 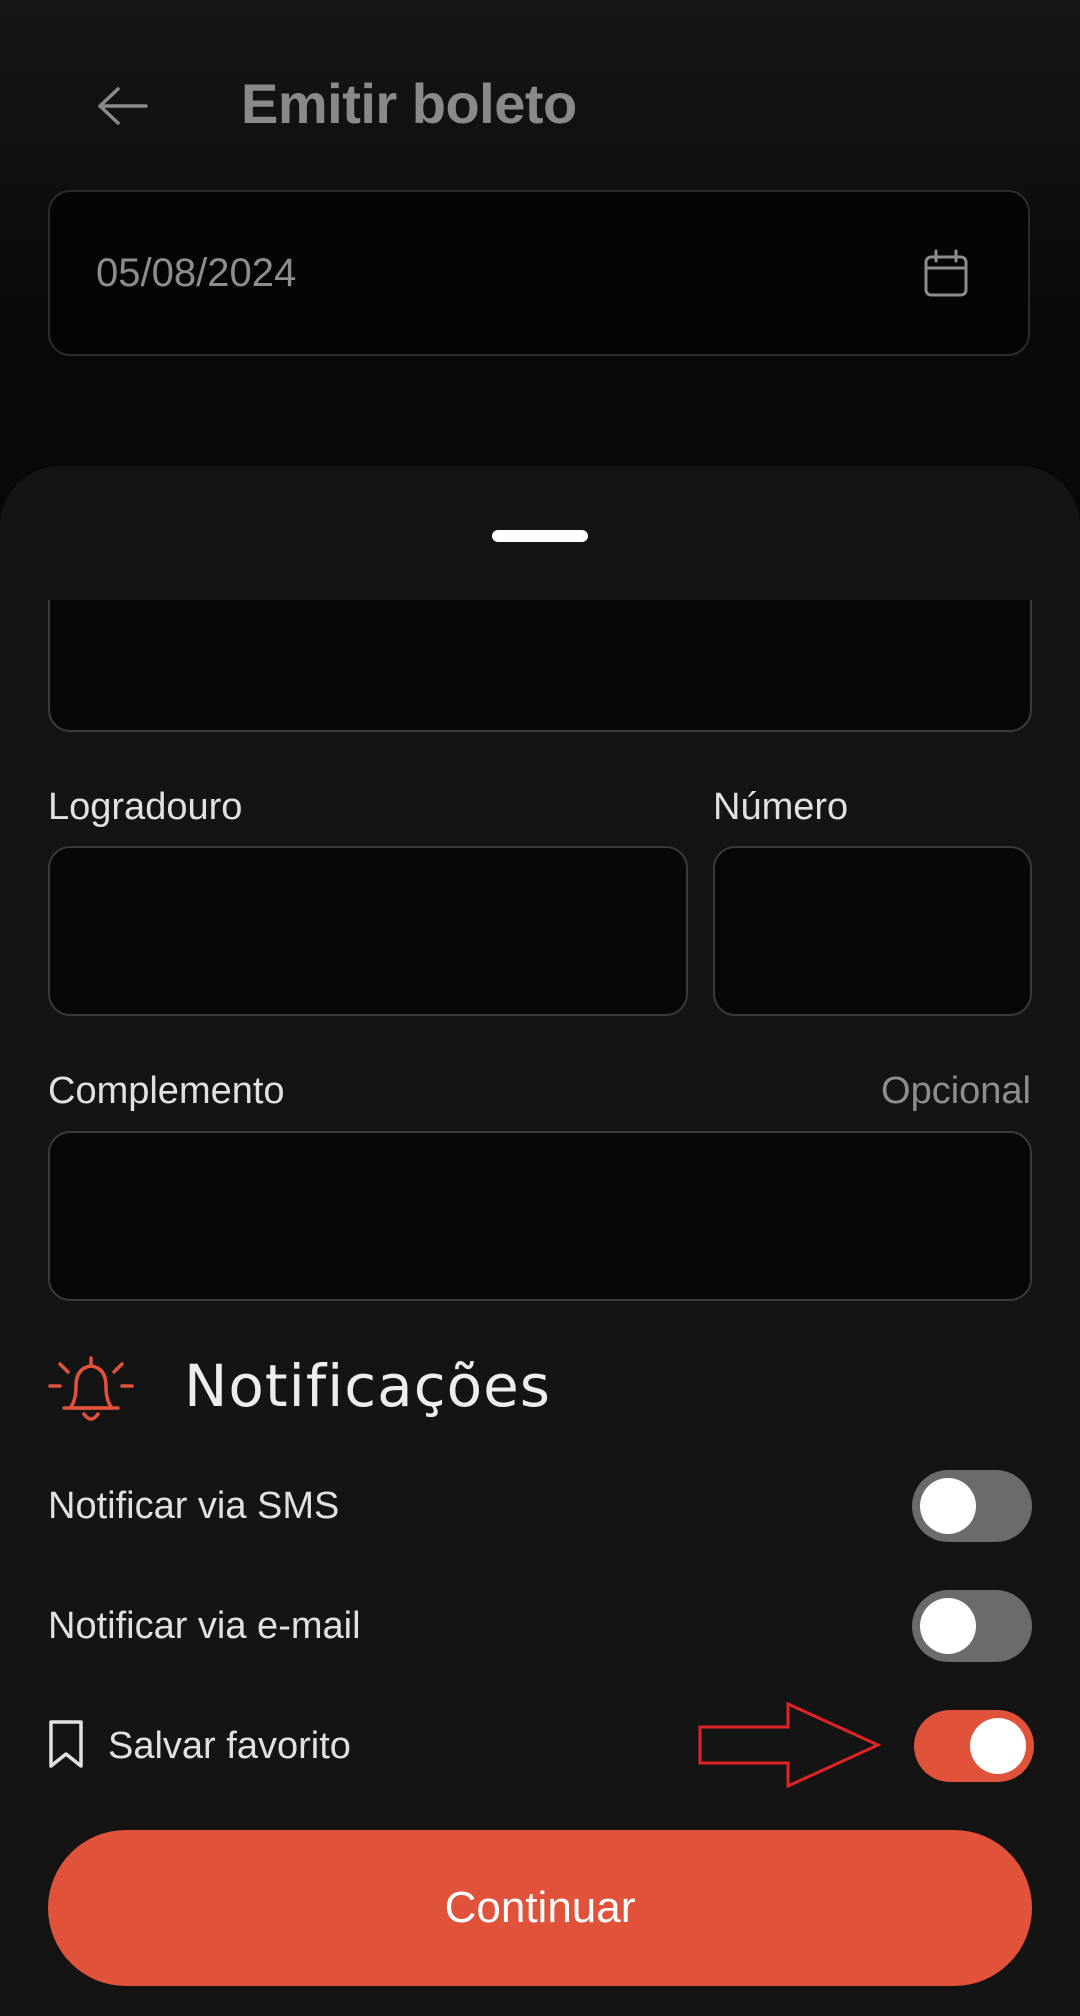 I want to click on bell-icon, so click(x=91, y=1388).